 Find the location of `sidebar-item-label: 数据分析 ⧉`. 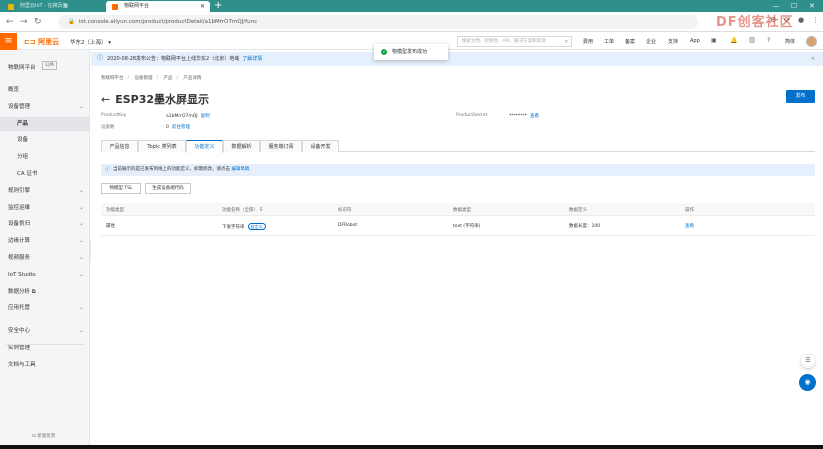

sidebar-item-label: 数据分析 ⧉ is located at coordinates (22, 291).